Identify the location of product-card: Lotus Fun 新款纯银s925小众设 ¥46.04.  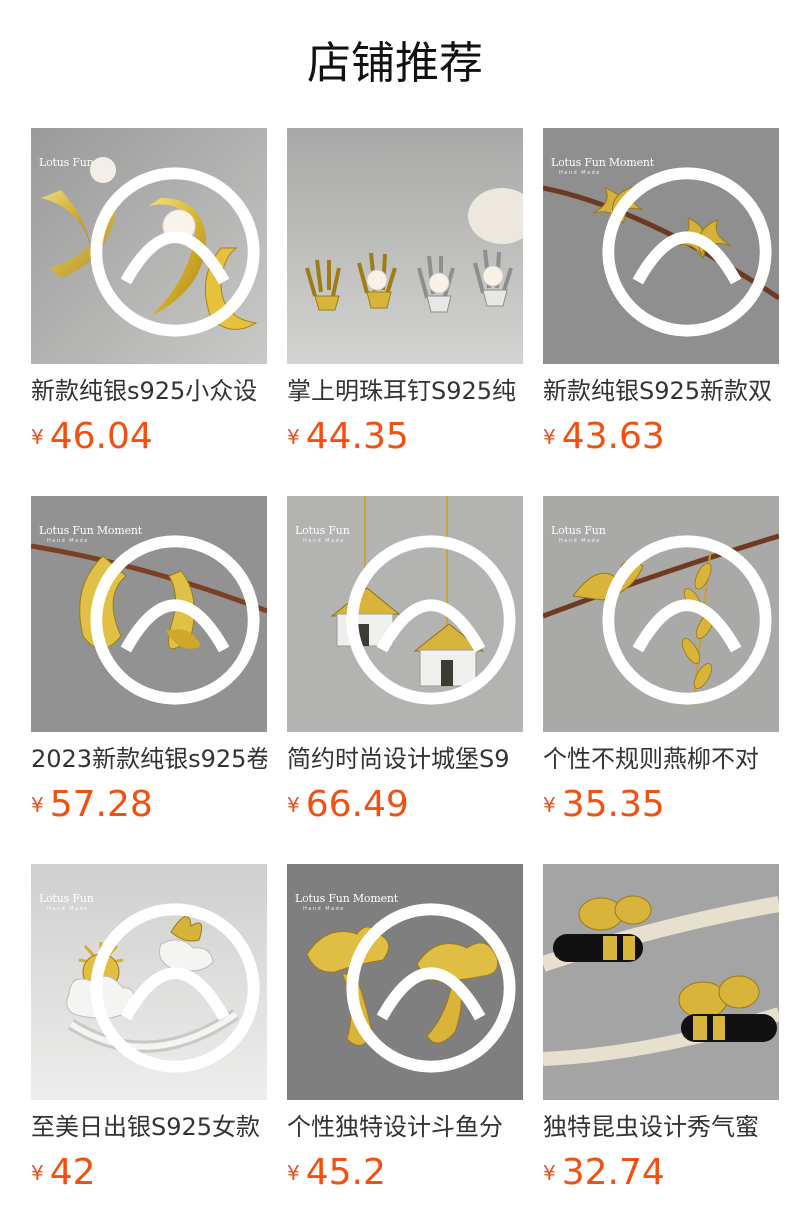
(149, 298).